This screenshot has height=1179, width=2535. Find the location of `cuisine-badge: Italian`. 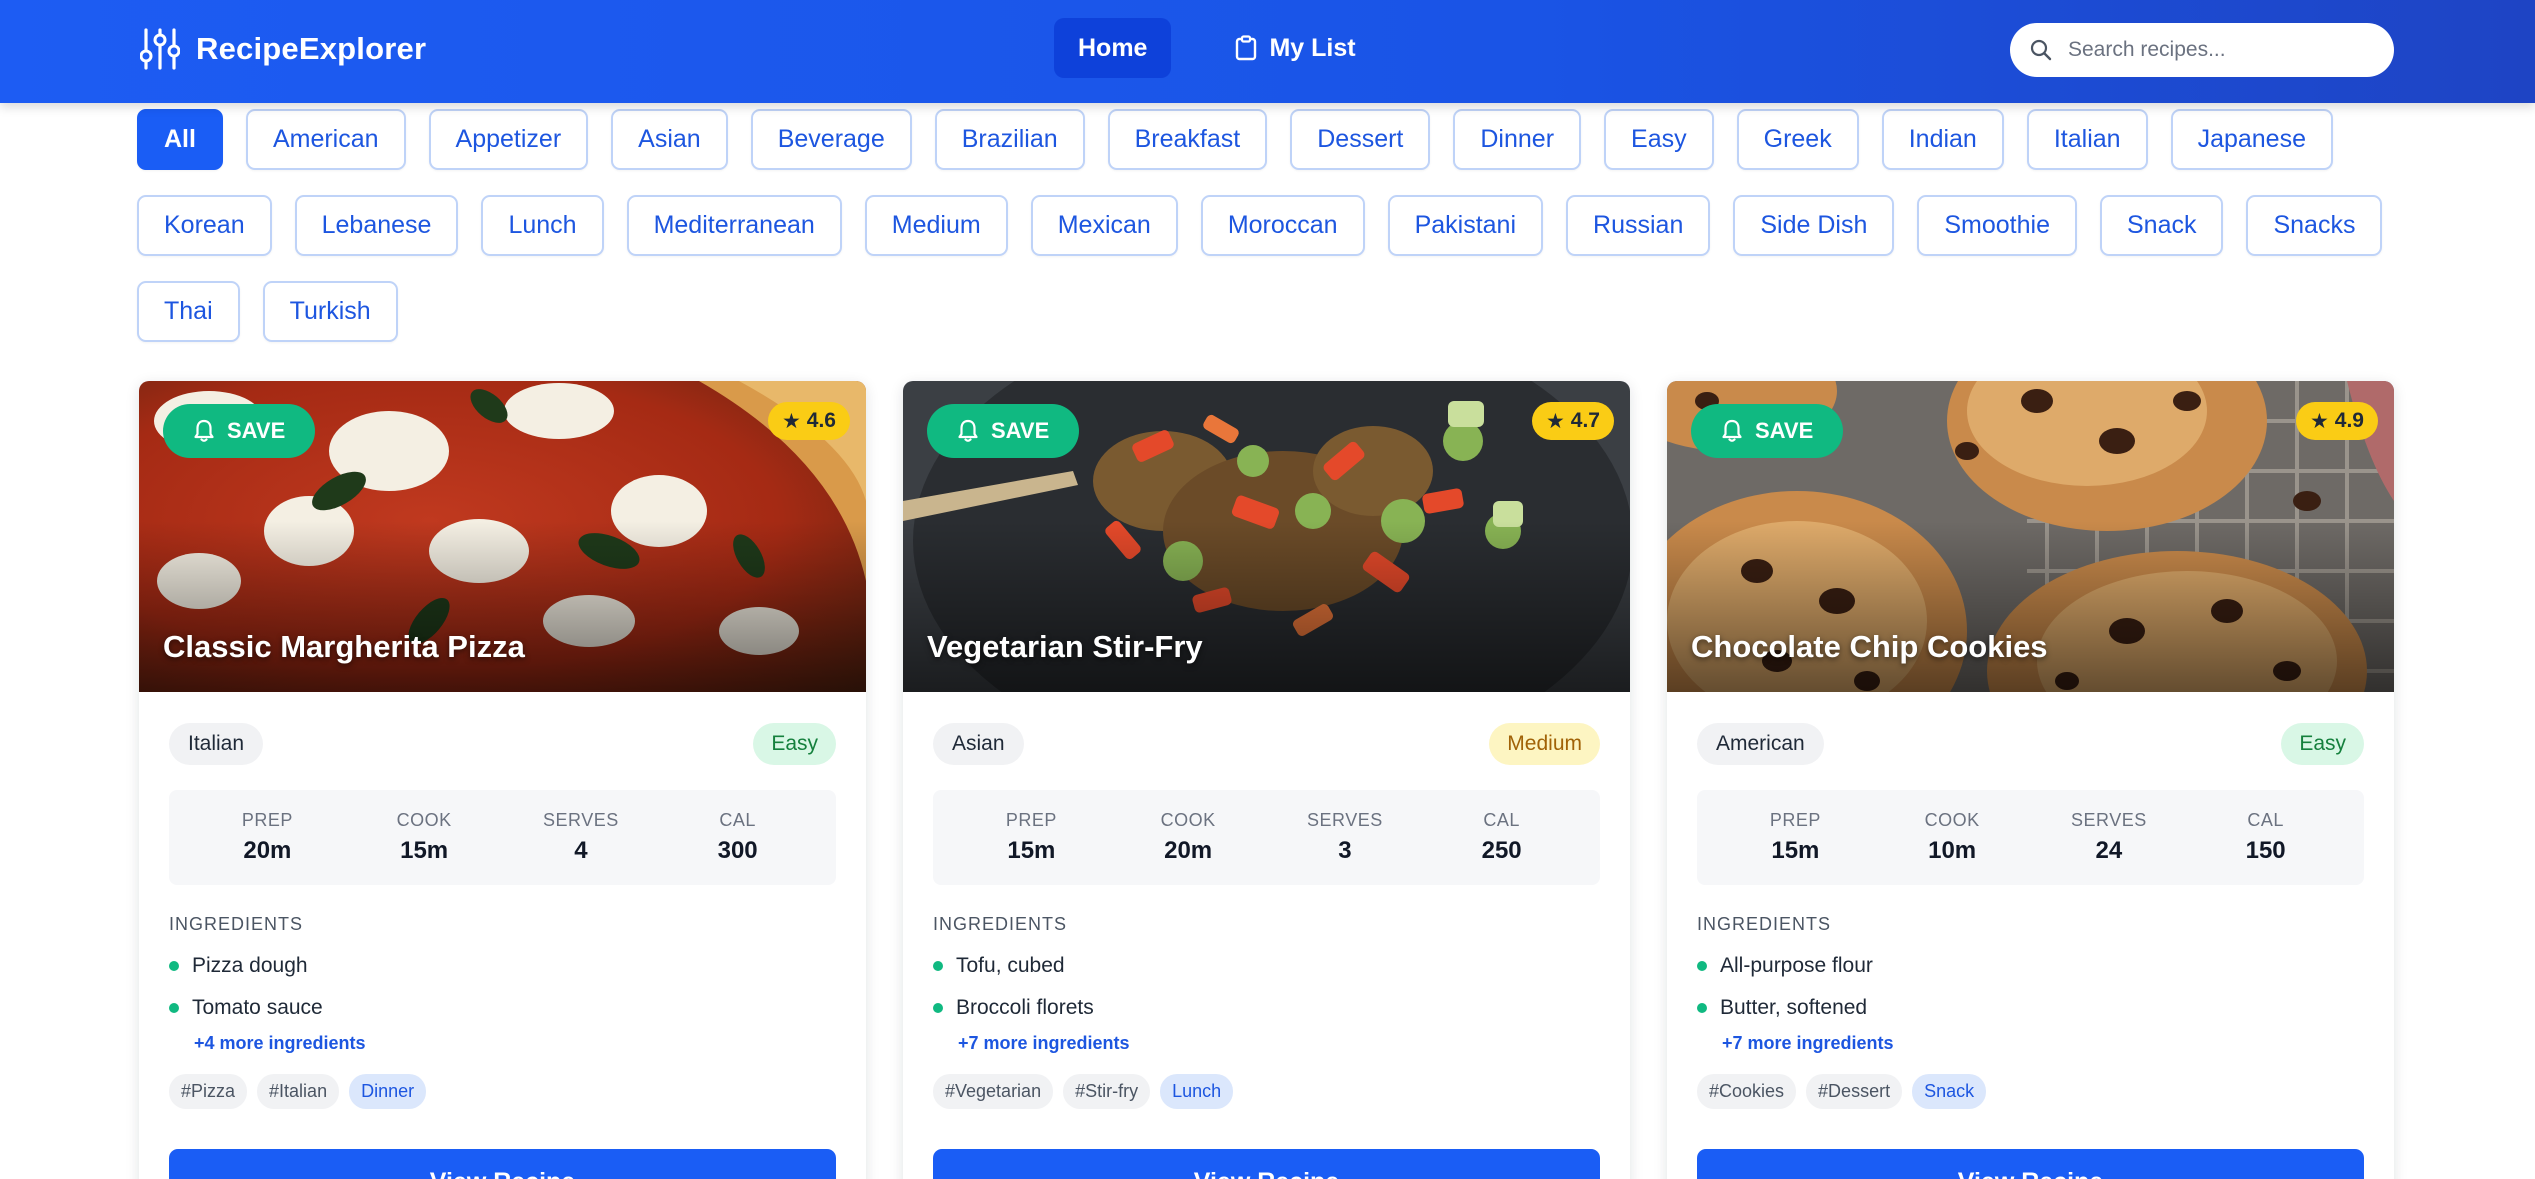

cuisine-badge: Italian is located at coordinates (216, 744).